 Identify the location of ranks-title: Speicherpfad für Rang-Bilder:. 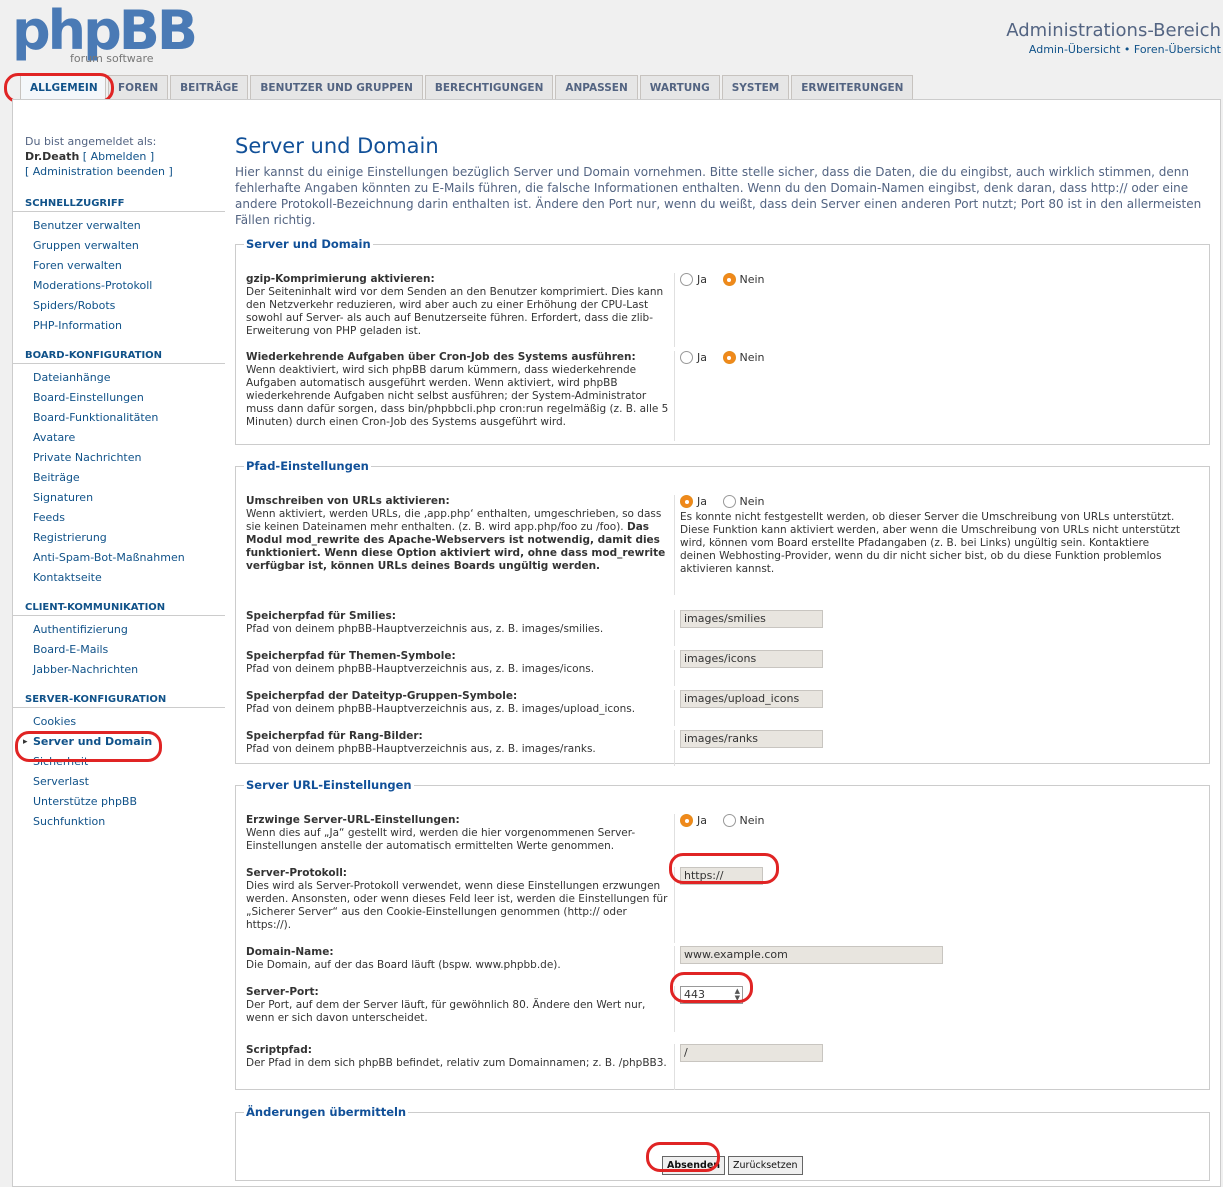
(334, 736).